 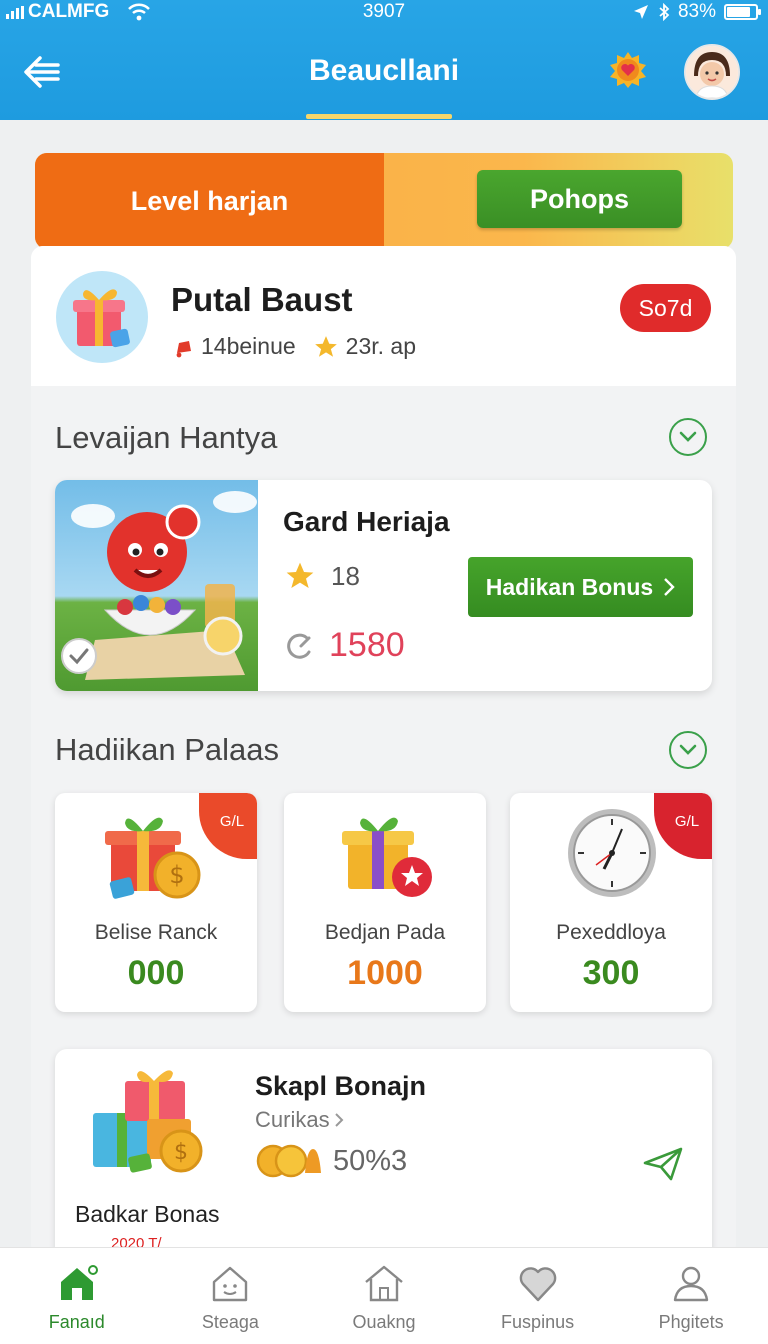 What do you see at coordinates (366, 521) in the screenshot?
I see `featured-title: Gard Heriaja` at bounding box center [366, 521].